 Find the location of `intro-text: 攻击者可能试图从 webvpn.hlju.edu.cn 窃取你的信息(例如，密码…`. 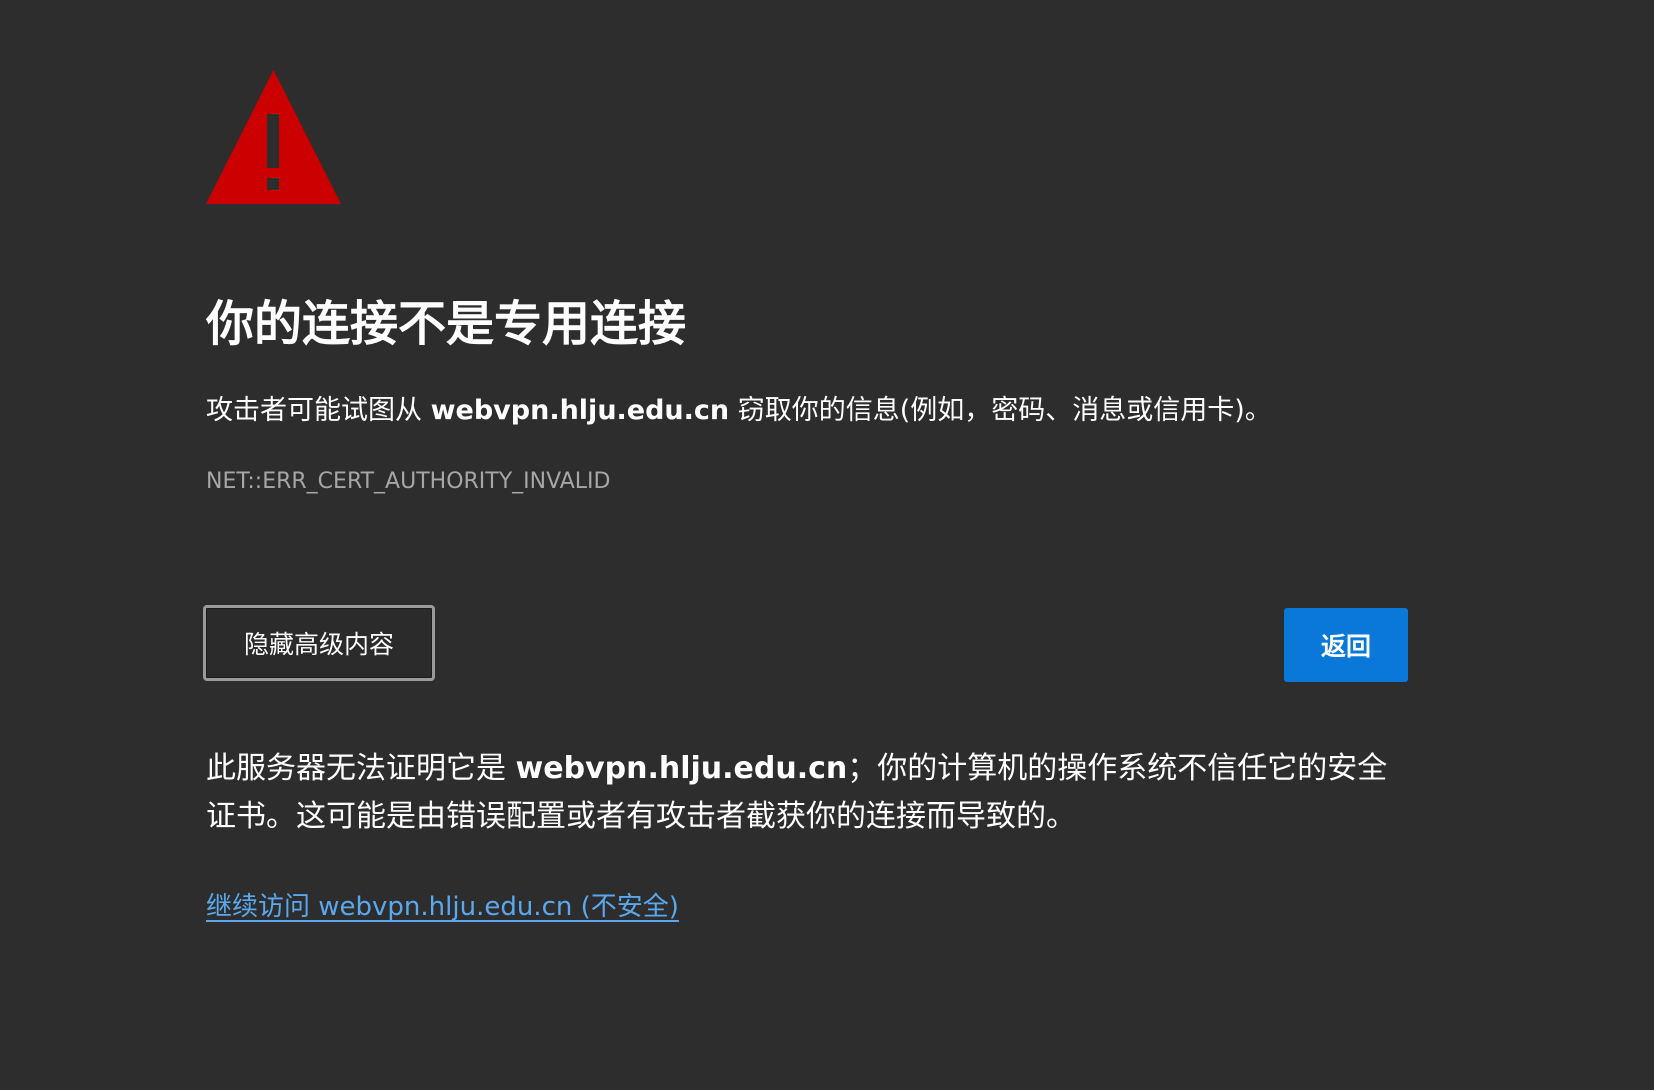

intro-text: 攻击者可能试图从 webvpn.hlju.edu.cn 窃取你的信息(例如，密码… is located at coordinates (739, 411).